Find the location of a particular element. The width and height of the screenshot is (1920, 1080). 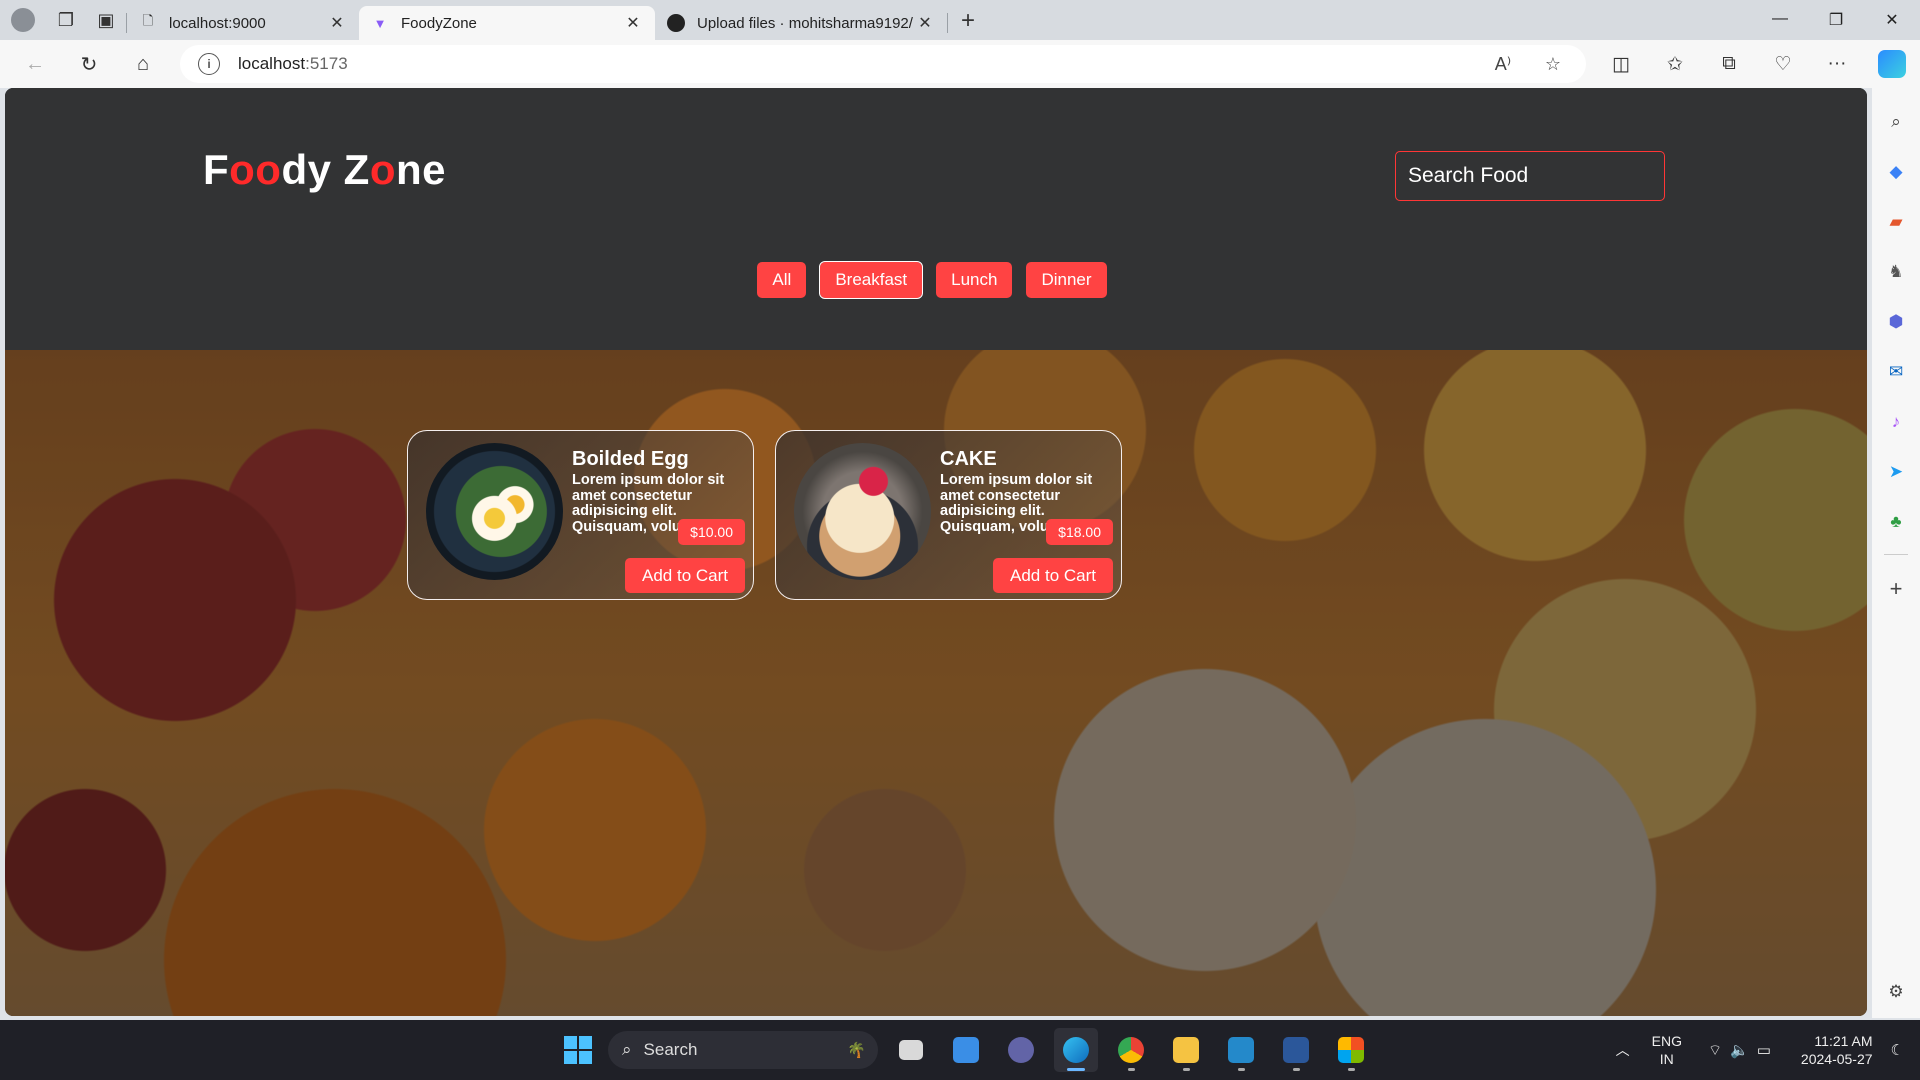

logo-part: dy Z is located at coordinates (325, 169).